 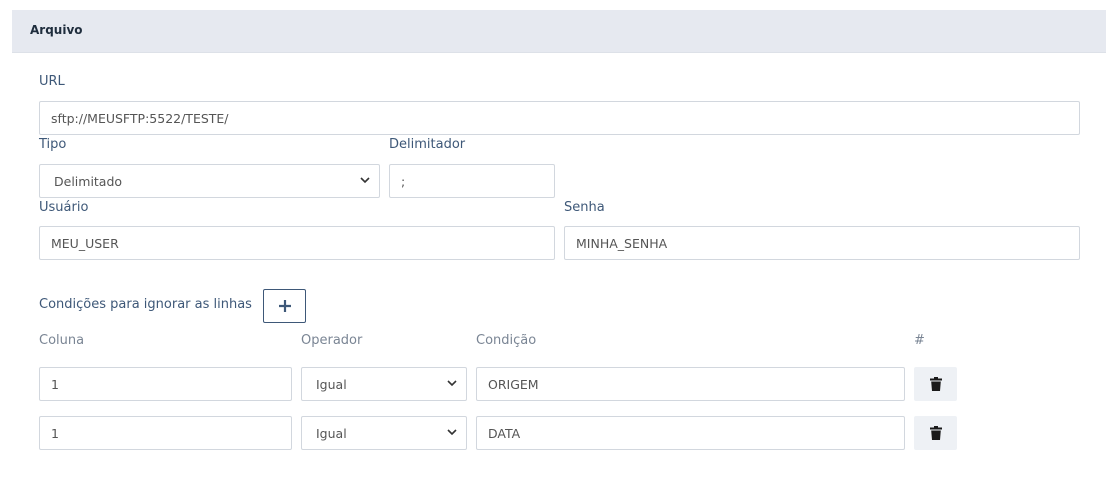 What do you see at coordinates (690, 433) in the screenshot?
I see `row-2-condicao-input` at bounding box center [690, 433].